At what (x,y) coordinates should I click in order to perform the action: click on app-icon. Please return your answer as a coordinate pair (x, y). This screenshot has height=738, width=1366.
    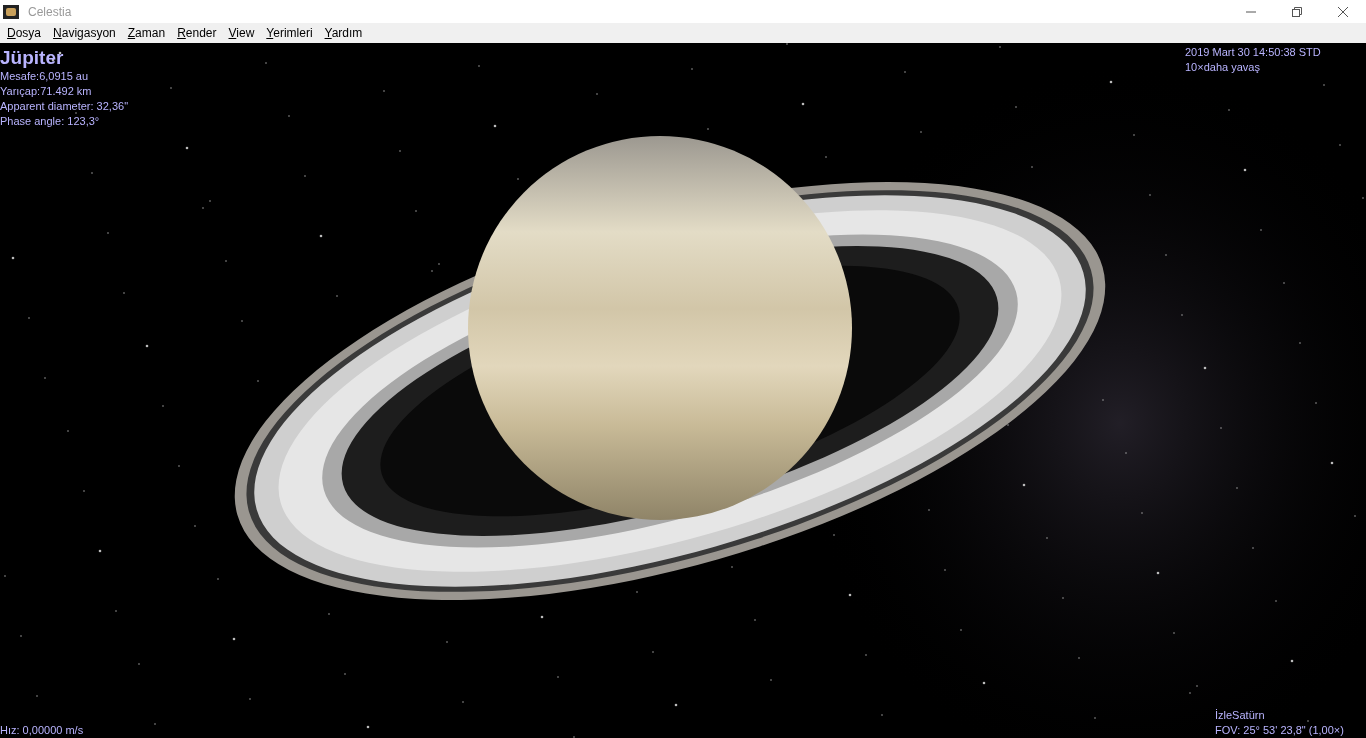
    Looking at the image, I should click on (11, 11).